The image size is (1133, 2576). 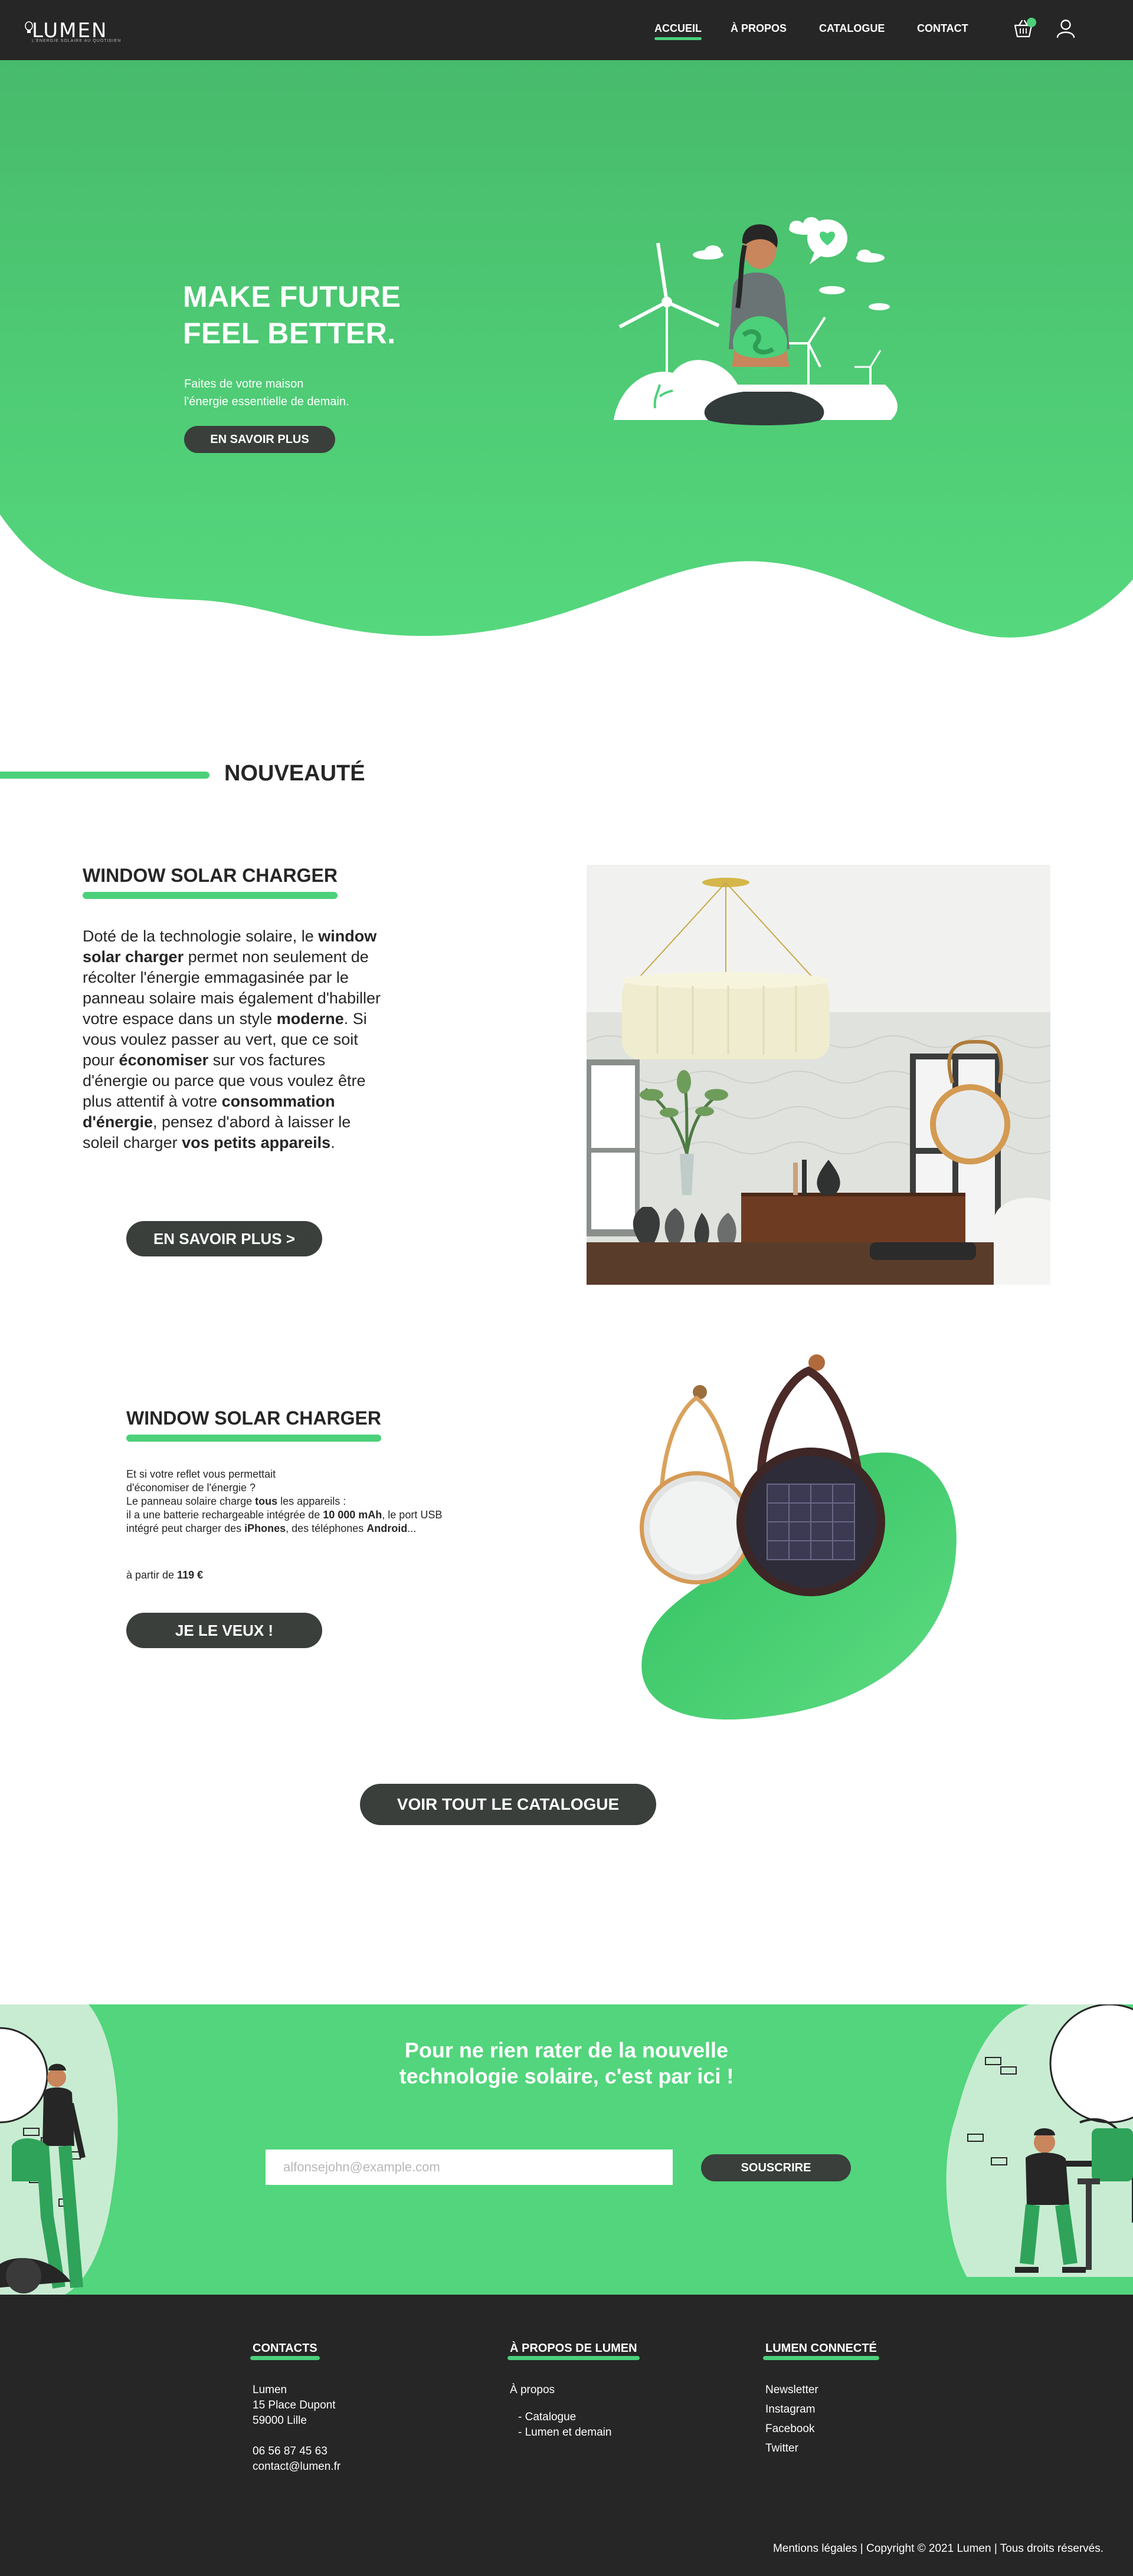 What do you see at coordinates (311, 1501) in the screenshot?
I see `product-2-description-segment: les appareils :` at bounding box center [311, 1501].